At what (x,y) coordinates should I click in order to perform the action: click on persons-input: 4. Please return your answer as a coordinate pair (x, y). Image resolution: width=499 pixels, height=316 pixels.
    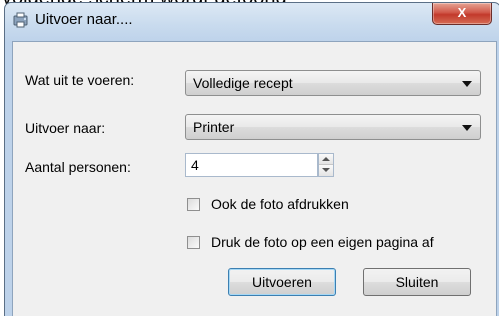
    Looking at the image, I should click on (251, 165).